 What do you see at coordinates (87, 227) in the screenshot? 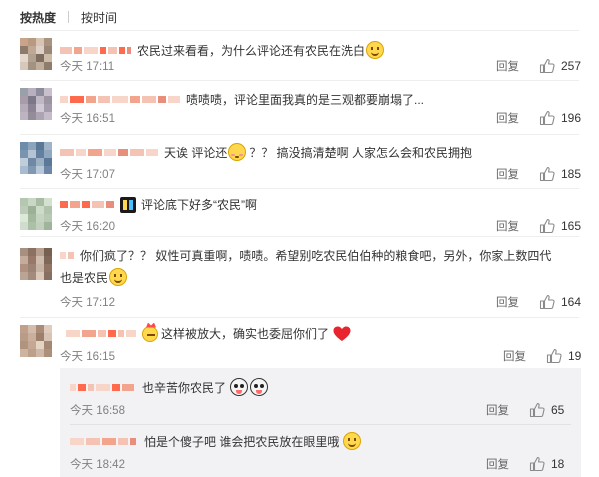
I see `comment-time: 今天 16:20` at bounding box center [87, 227].